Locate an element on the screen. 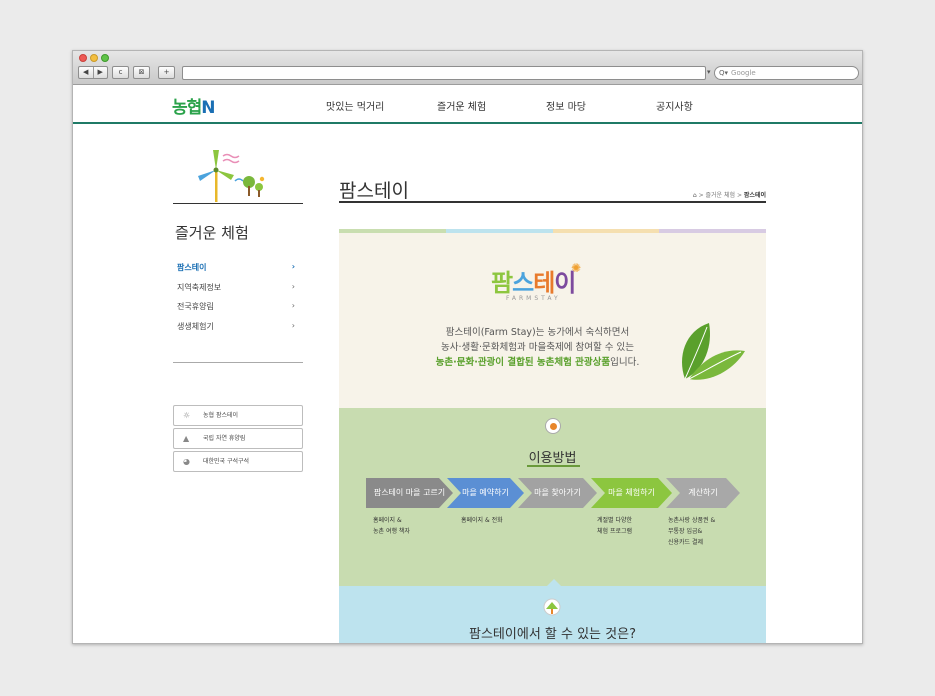 Image resolution: width=935 pixels, height=696 pixels. pencil-marker-icon is located at coordinates (553, 426).